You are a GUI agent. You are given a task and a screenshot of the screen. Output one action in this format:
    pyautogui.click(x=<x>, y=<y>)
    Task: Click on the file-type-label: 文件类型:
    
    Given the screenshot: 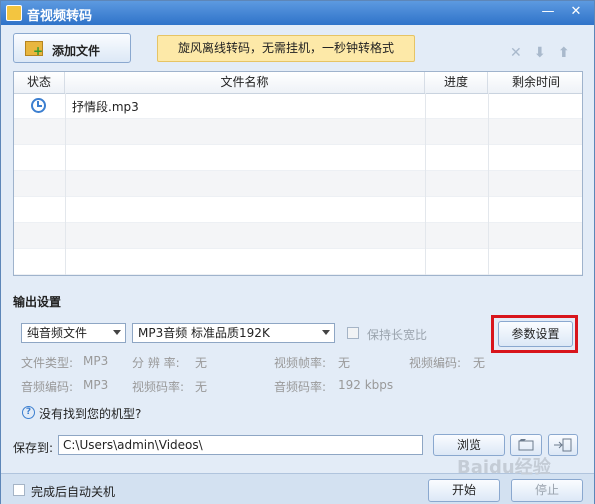 What is the action you would take?
    pyautogui.click(x=47, y=363)
    